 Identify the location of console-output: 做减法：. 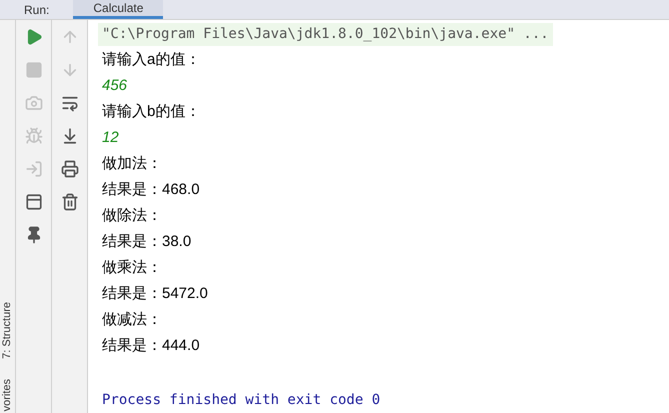
(131, 320).